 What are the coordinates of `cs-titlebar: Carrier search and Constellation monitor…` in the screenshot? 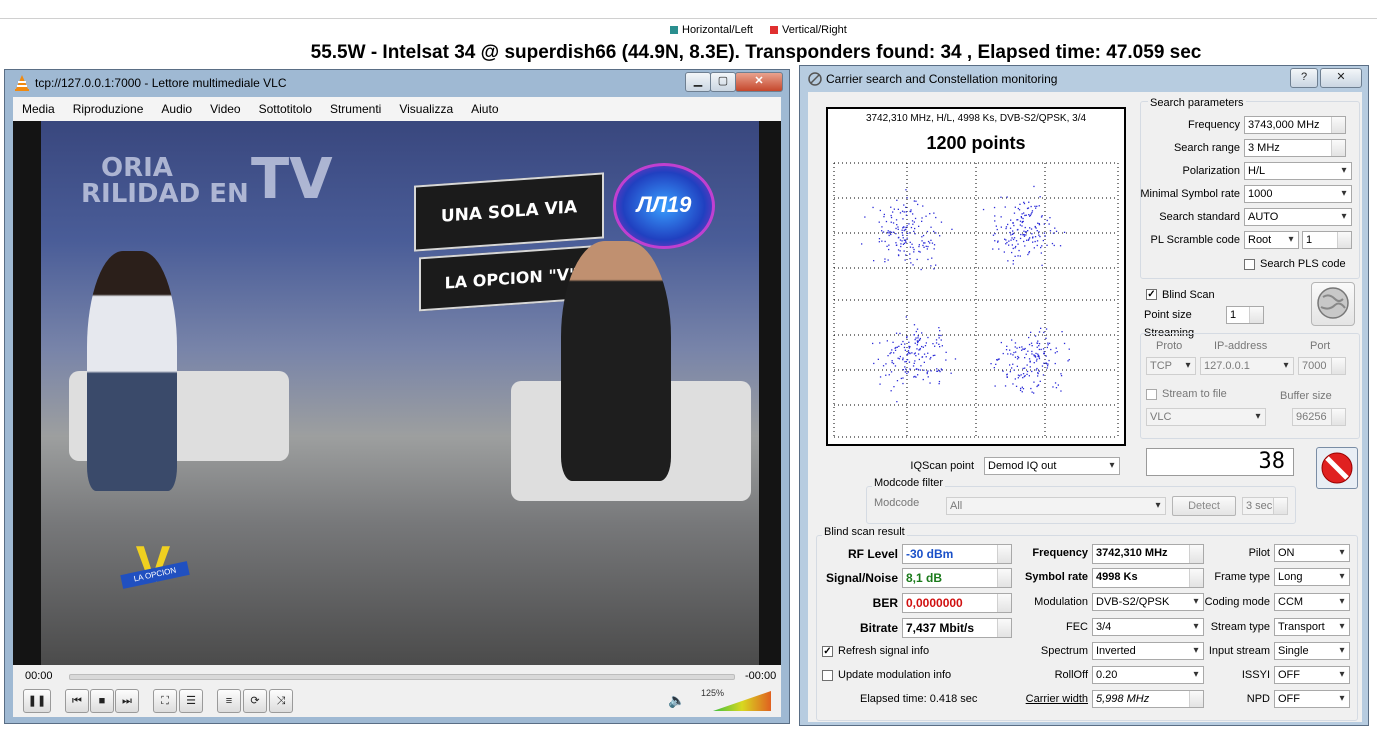 It's located at (1084, 79).